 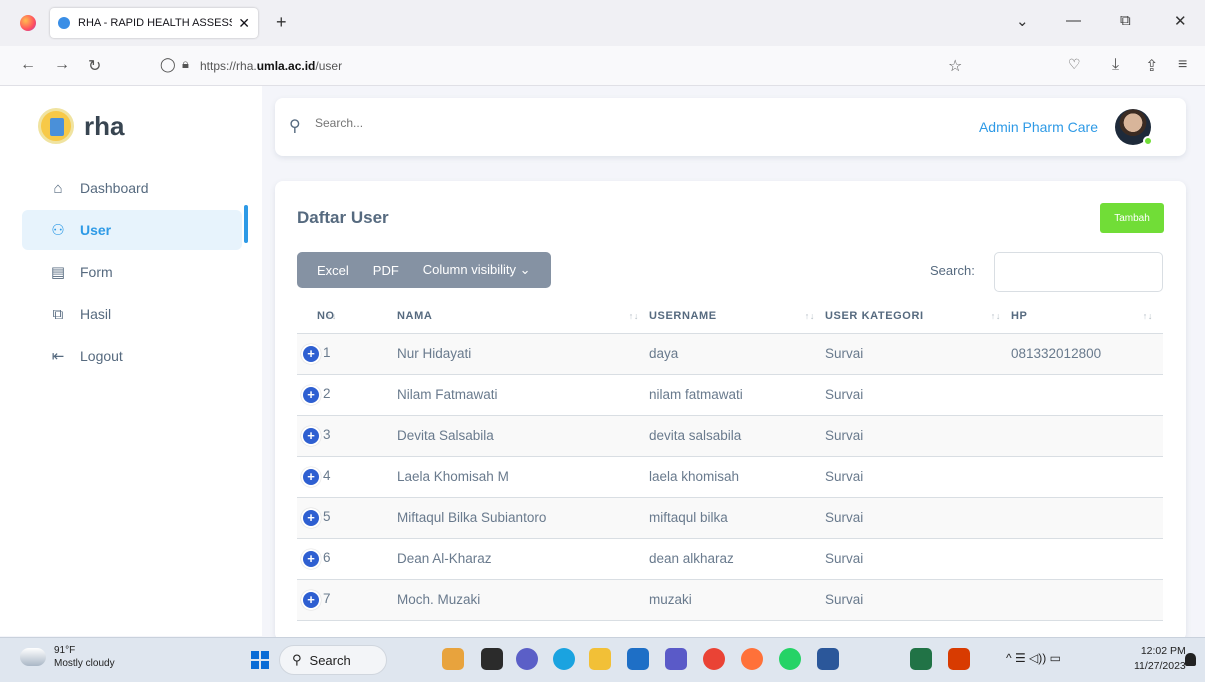 I want to click on sidebar-item-user: ⚇ User, so click(x=132, y=230).